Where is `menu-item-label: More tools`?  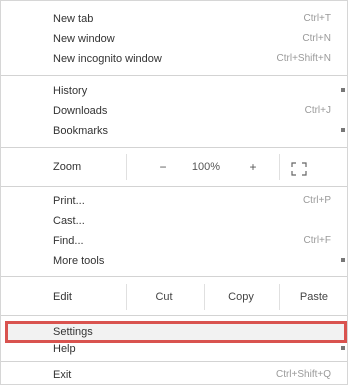
menu-item-label: More tools is located at coordinates (79, 261).